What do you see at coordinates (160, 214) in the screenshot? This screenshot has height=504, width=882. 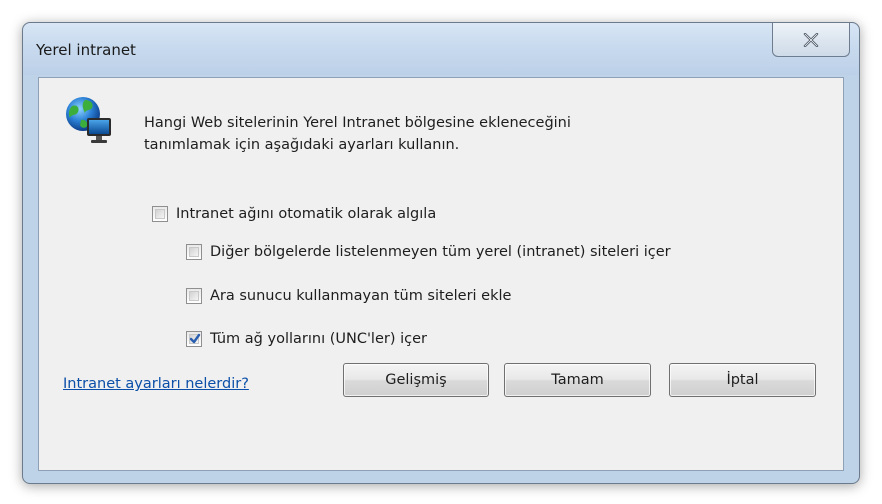 I see `auto-detect-intranet-checkbox` at bounding box center [160, 214].